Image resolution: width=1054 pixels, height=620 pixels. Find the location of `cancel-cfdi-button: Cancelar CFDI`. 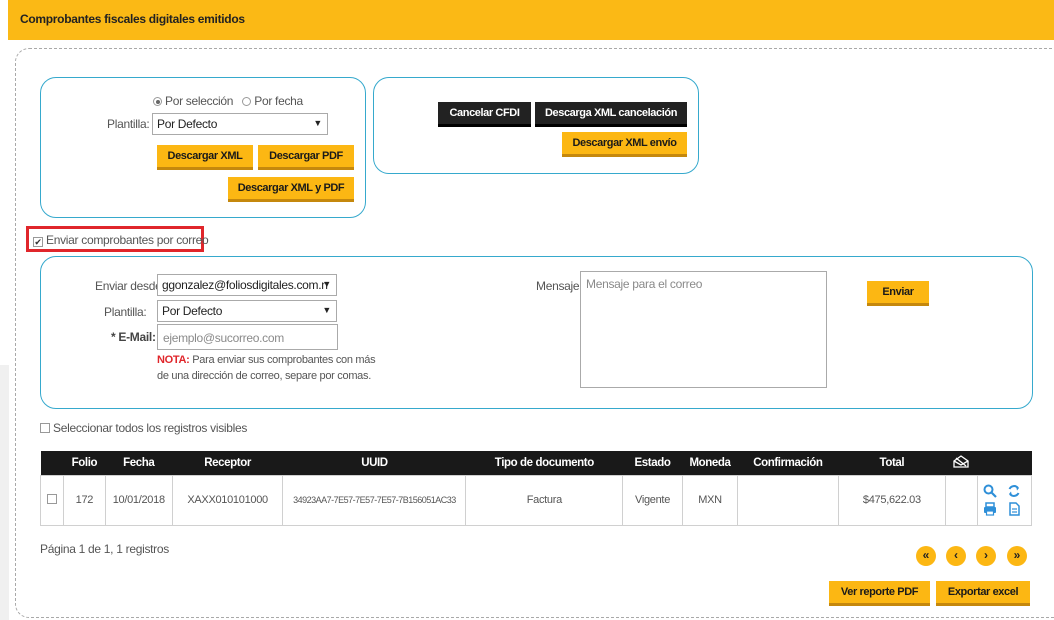

cancel-cfdi-button: Cancelar CFDI is located at coordinates (484, 114).